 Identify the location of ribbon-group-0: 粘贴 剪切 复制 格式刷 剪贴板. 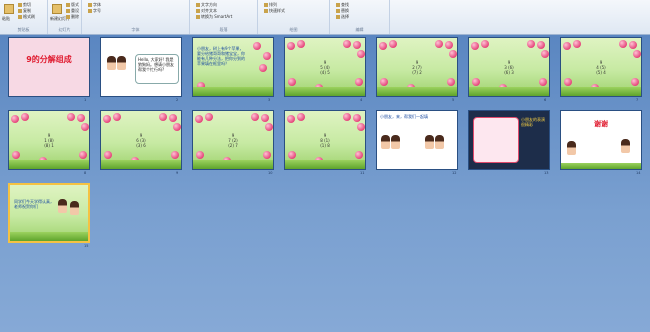
(24, 17).